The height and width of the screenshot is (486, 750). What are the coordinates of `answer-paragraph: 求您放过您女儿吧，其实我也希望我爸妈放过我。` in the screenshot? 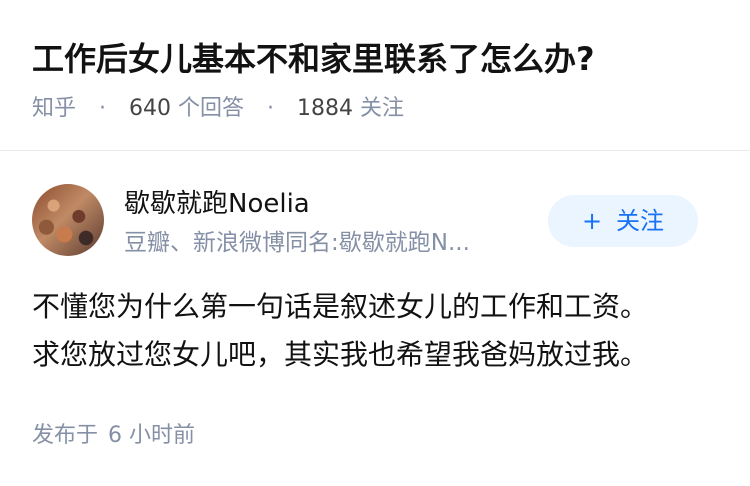 It's located at (340, 354).